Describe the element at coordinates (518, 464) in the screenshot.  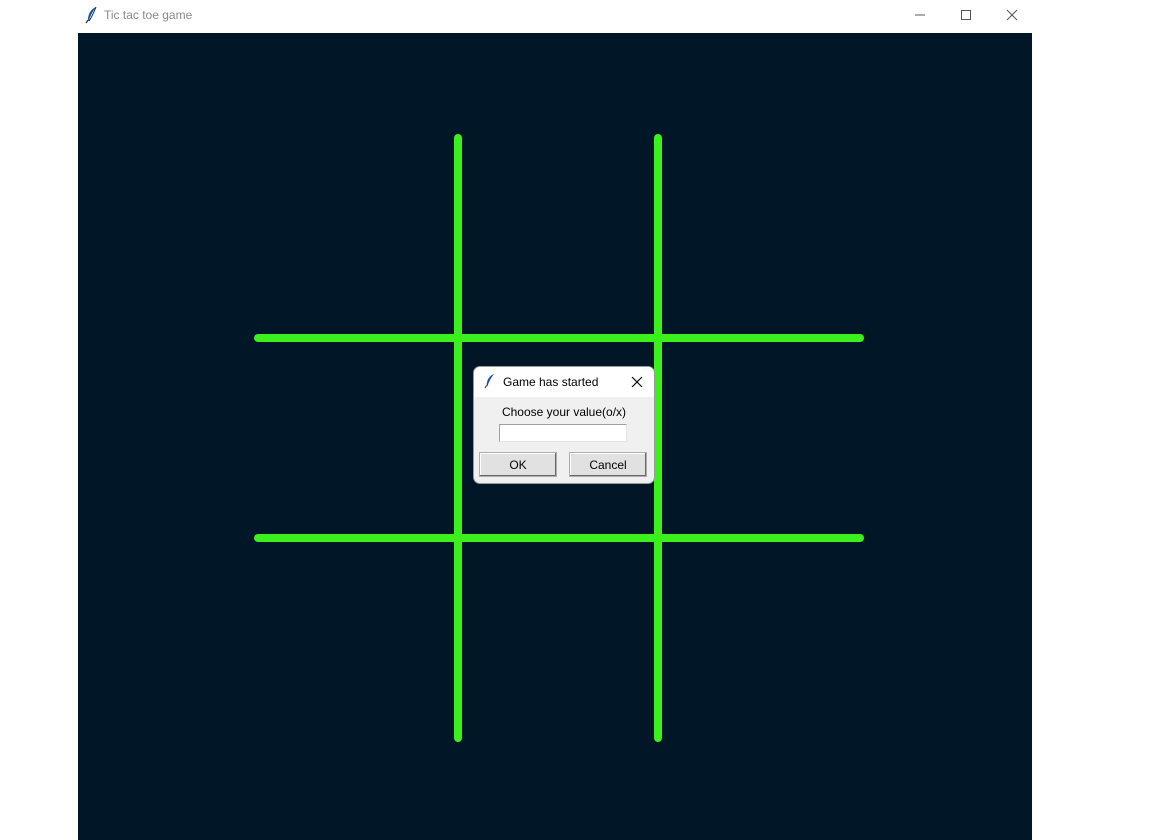
I see `ok-button: OK` at that location.